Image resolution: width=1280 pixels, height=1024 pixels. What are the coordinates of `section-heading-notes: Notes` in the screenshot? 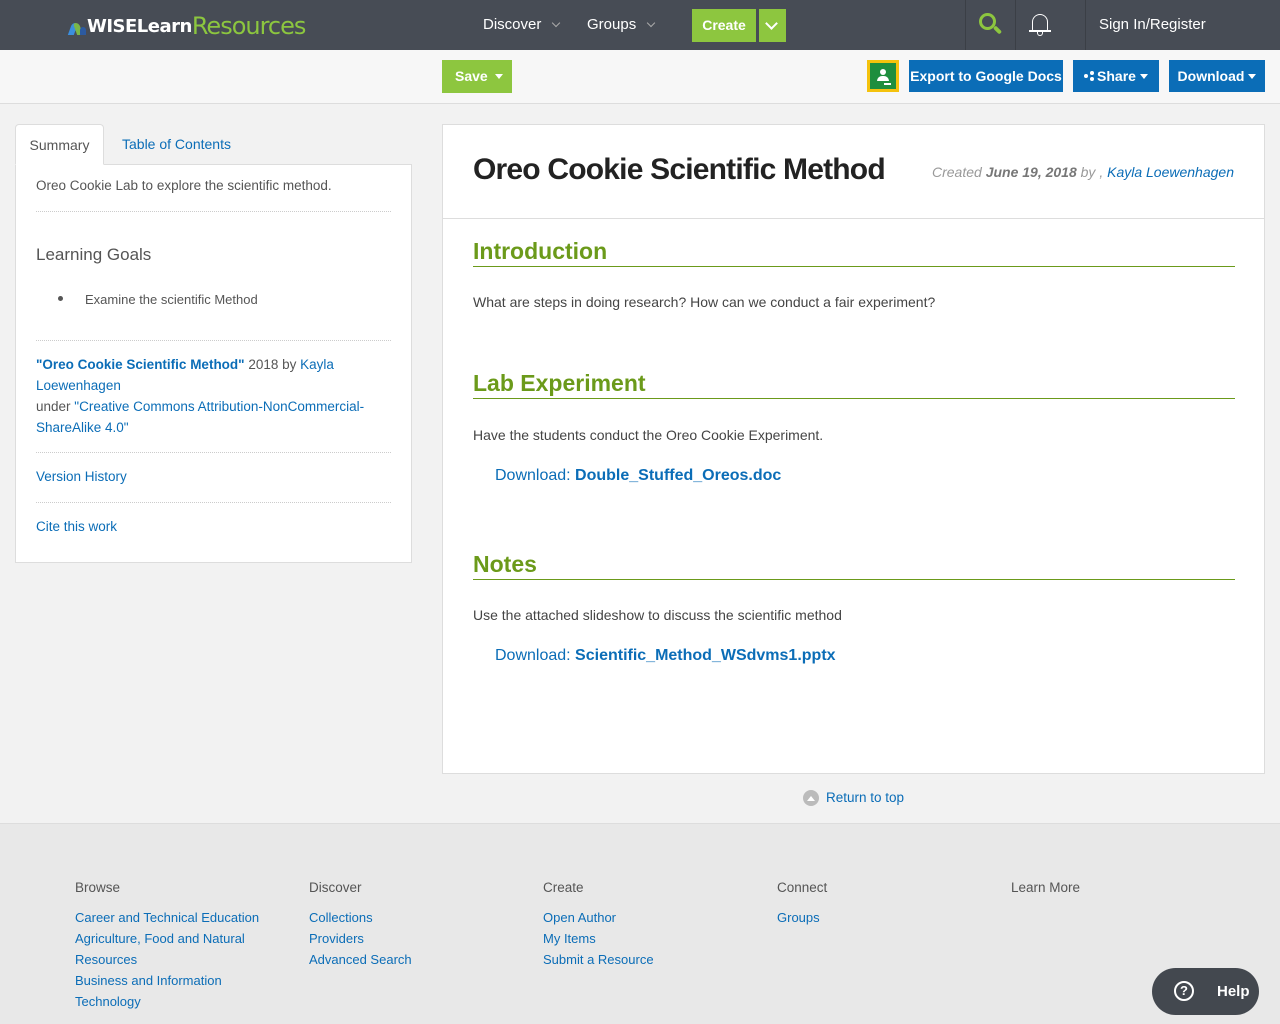 It's located at (854, 565).